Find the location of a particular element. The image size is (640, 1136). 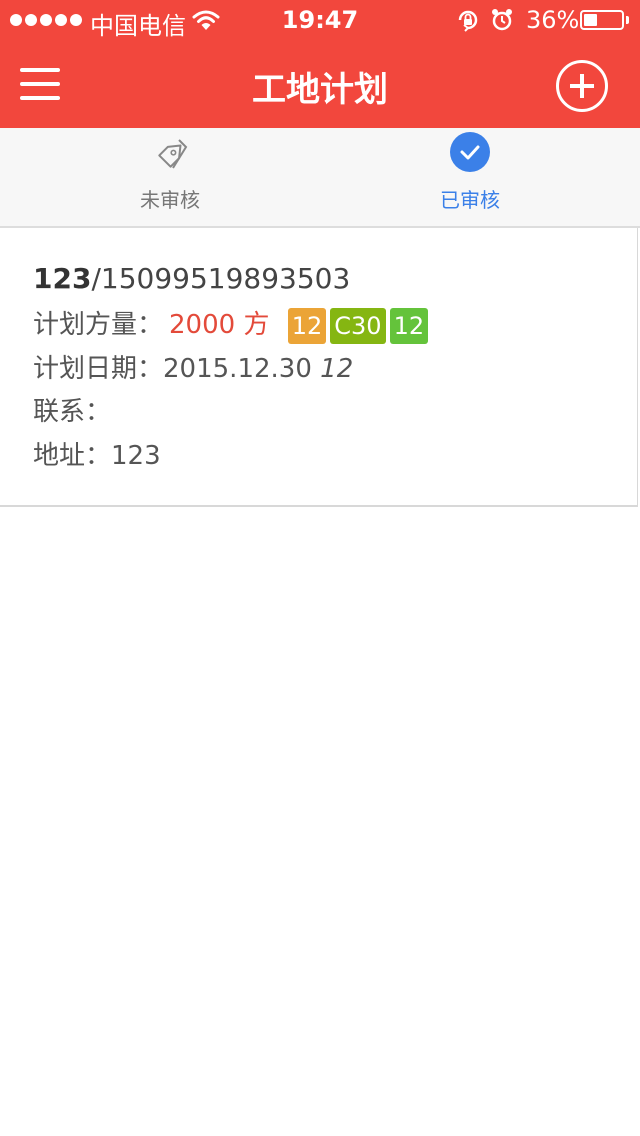

nav-bar: 工地计划 is located at coordinates (320, 84).